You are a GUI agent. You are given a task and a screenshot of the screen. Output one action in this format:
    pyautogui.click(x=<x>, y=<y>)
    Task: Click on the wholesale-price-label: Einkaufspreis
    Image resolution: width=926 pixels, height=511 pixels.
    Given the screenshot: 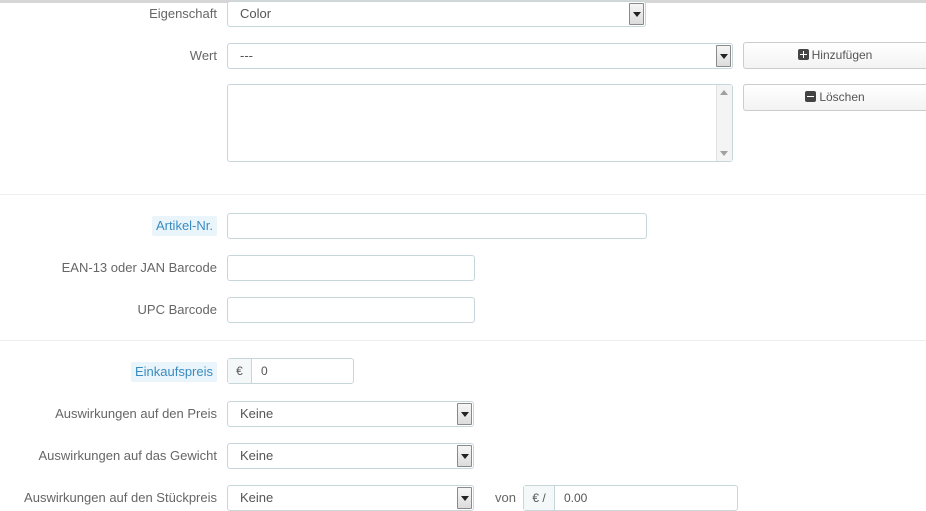 What is the action you would take?
    pyautogui.click(x=173, y=372)
    